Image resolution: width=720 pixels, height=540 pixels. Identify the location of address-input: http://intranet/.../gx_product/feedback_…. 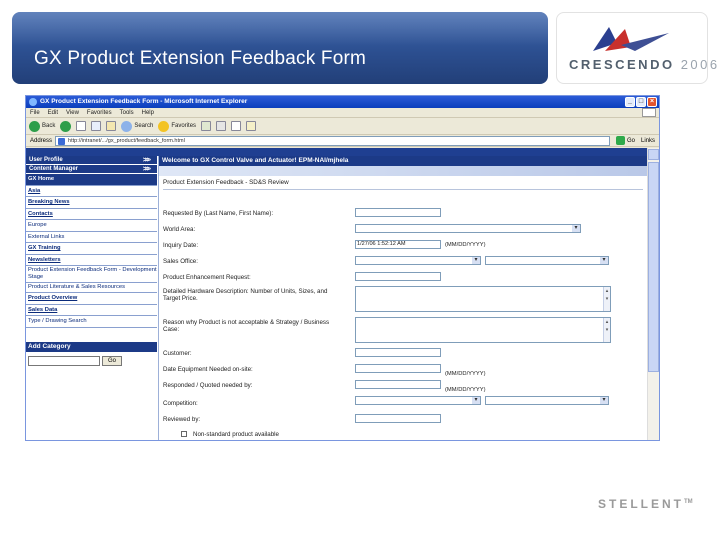
(332, 140).